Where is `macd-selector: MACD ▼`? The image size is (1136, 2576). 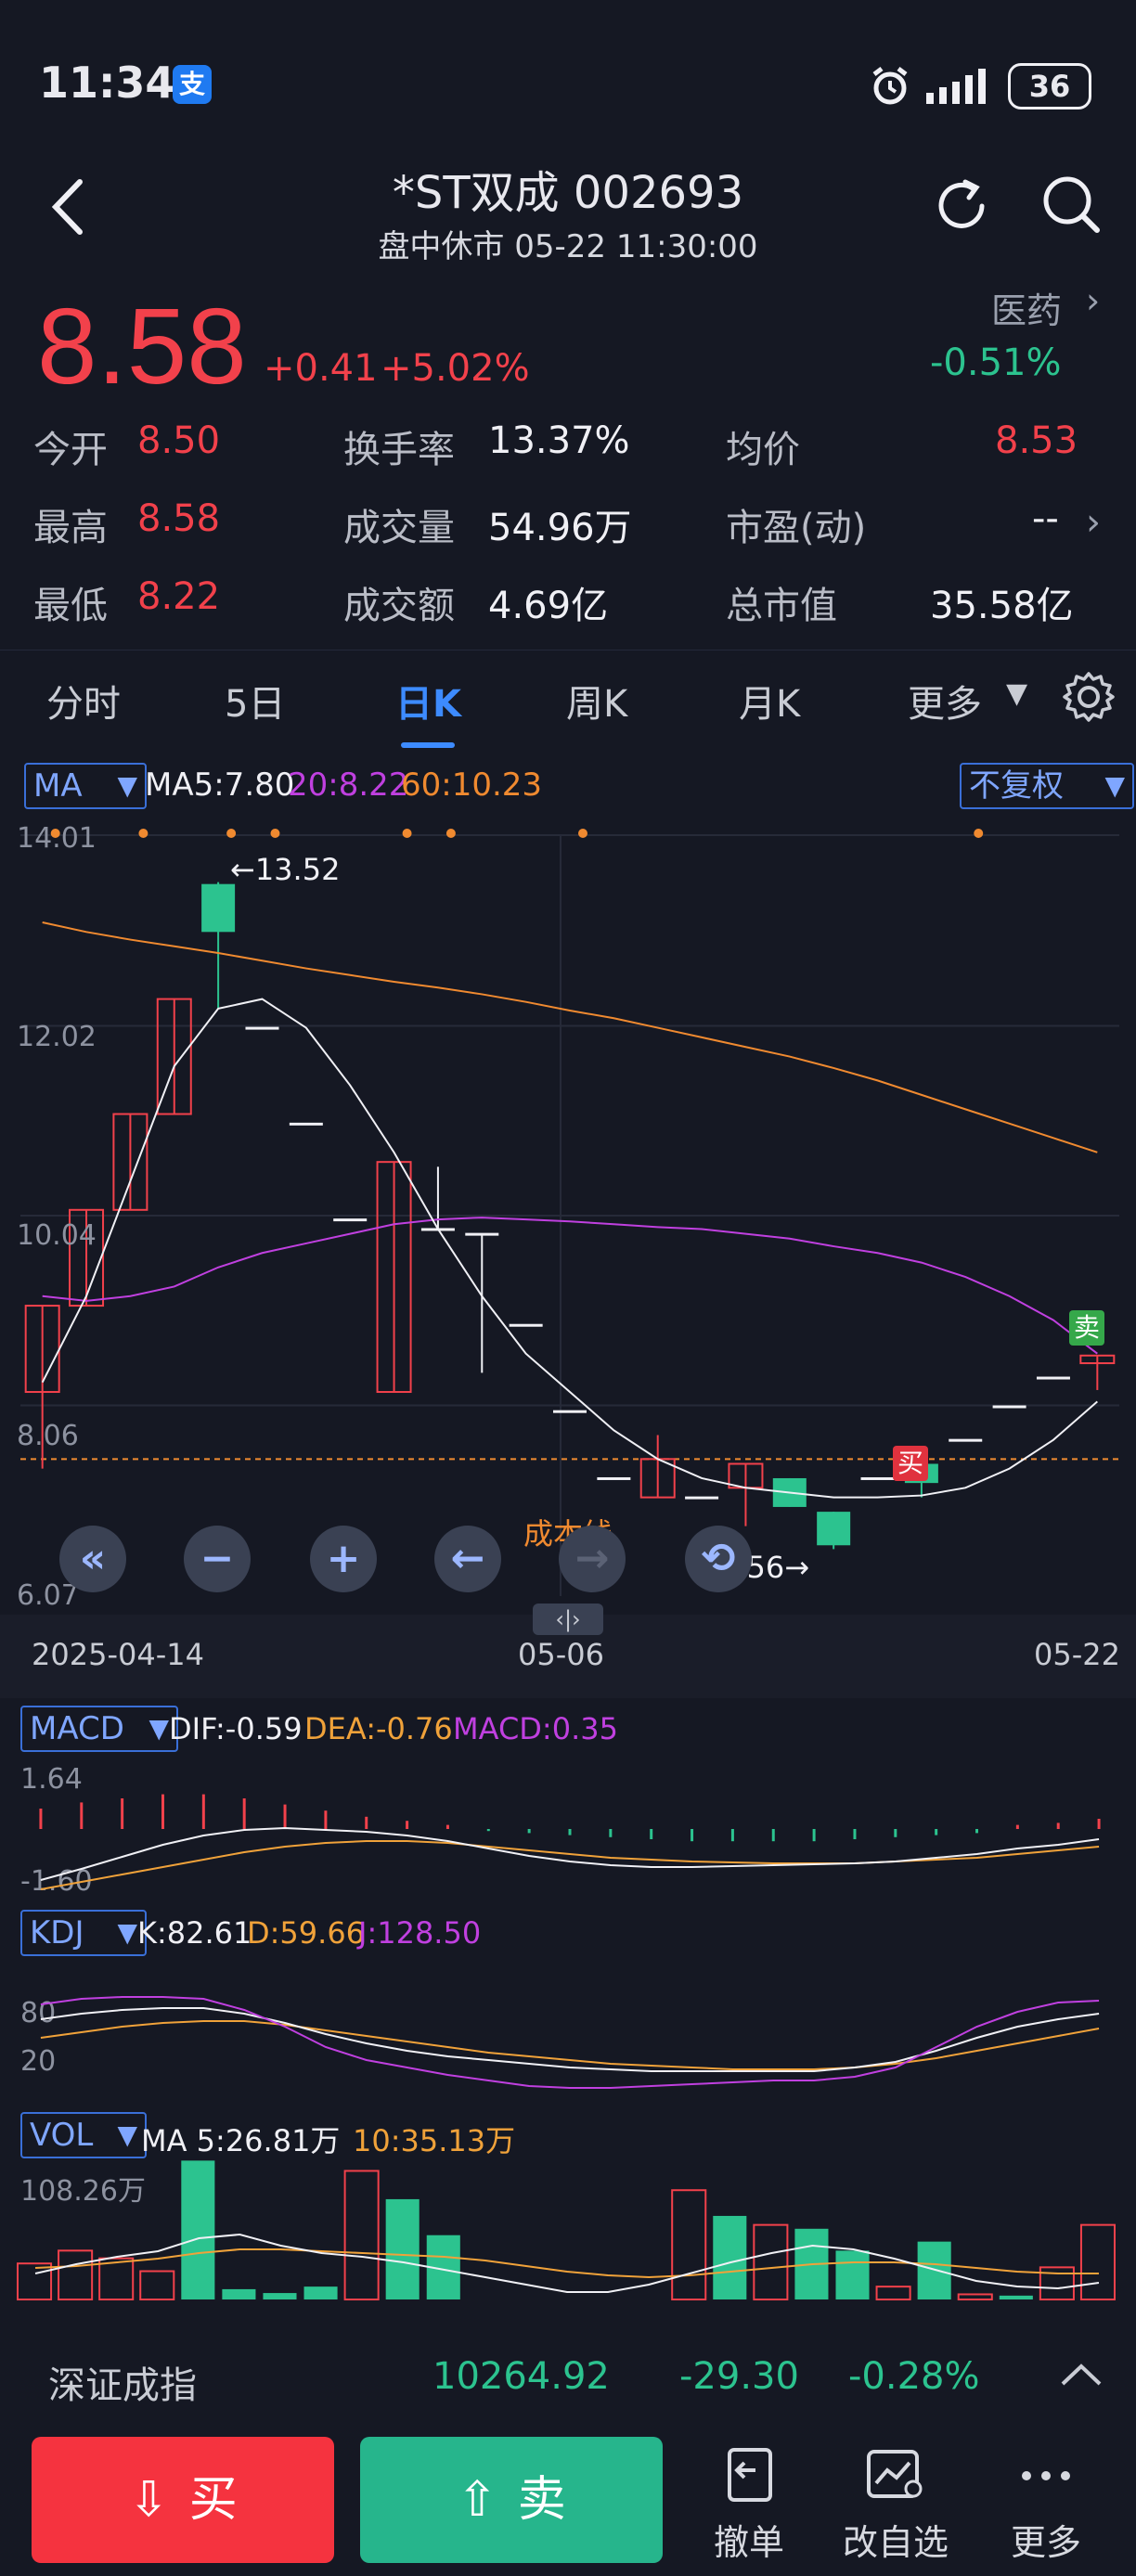 macd-selector: MACD ▼ is located at coordinates (99, 1729).